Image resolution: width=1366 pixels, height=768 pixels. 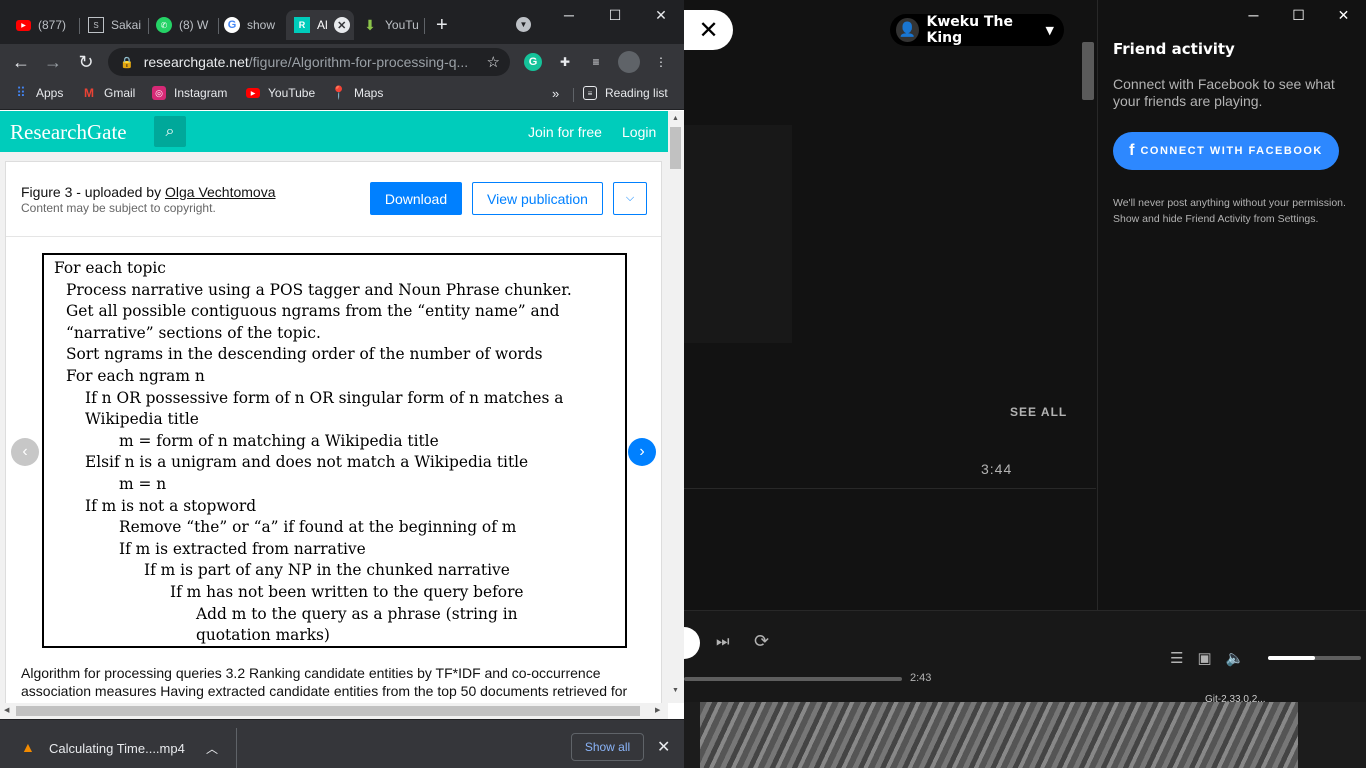 What do you see at coordinates (148, 192) in the screenshot?
I see `figure-title: Figure 3 - uploaded by Olga Vechtomova` at bounding box center [148, 192].